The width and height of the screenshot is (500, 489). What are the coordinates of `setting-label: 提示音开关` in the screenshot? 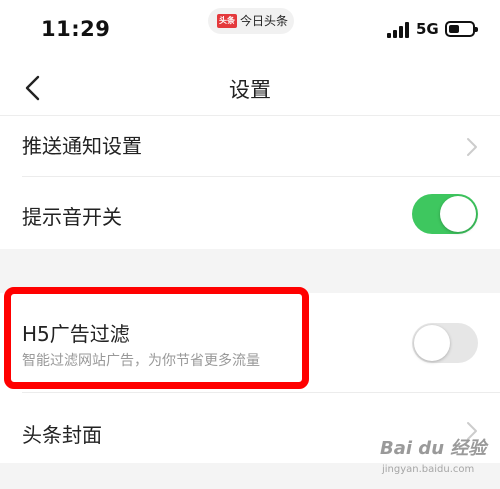 It's located at (72, 217).